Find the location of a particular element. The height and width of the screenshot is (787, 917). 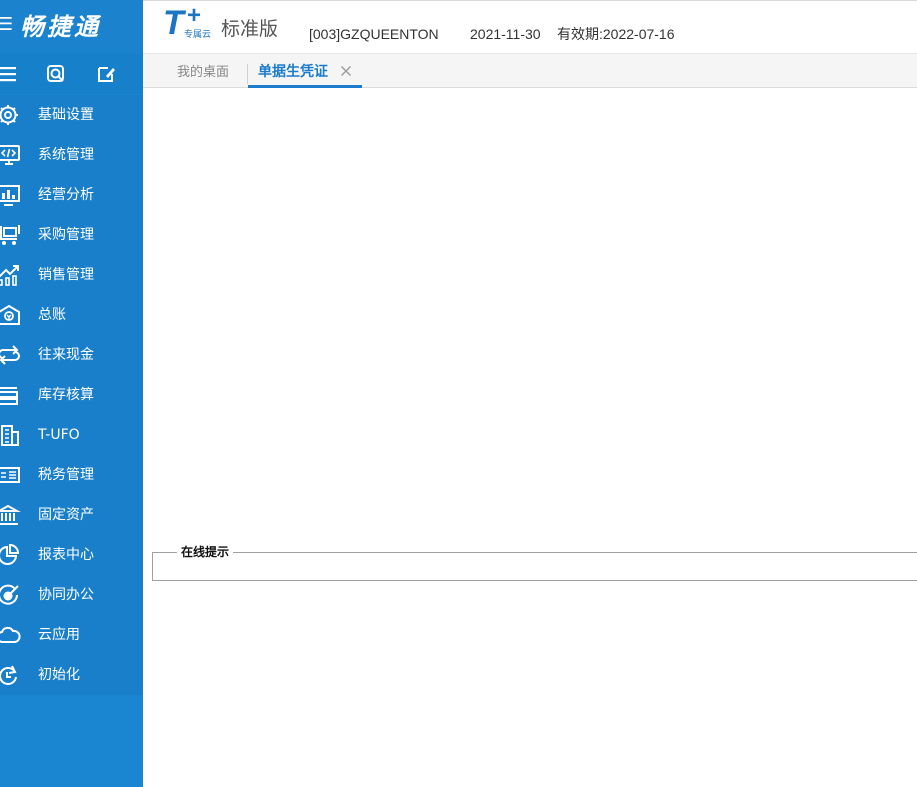

sidebar-item-label: 税务管理 is located at coordinates (66, 475).